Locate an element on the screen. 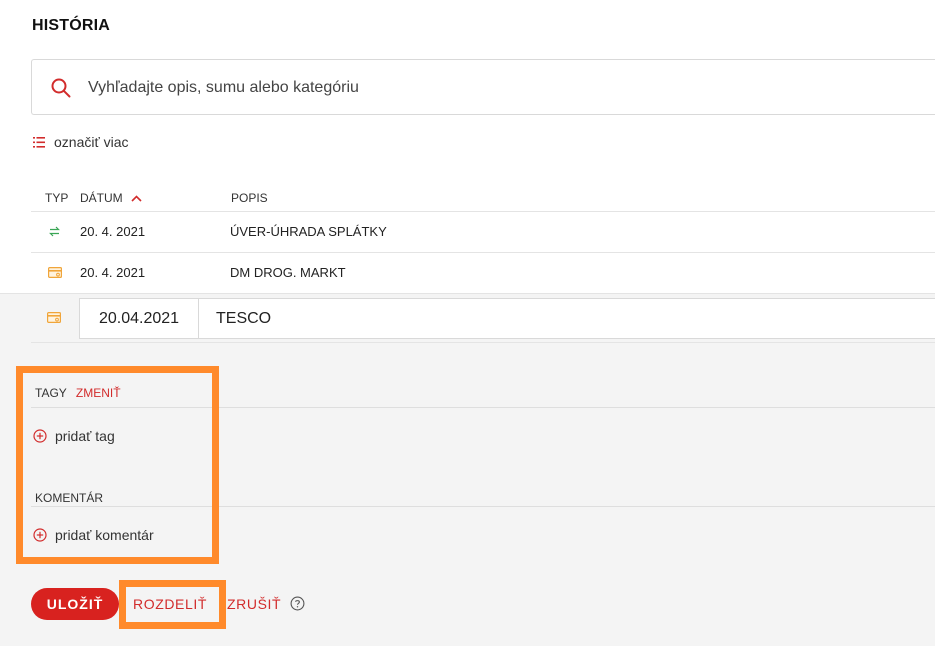 The image size is (935, 646). add-comment-label: pridať komentár is located at coordinates (104, 535).